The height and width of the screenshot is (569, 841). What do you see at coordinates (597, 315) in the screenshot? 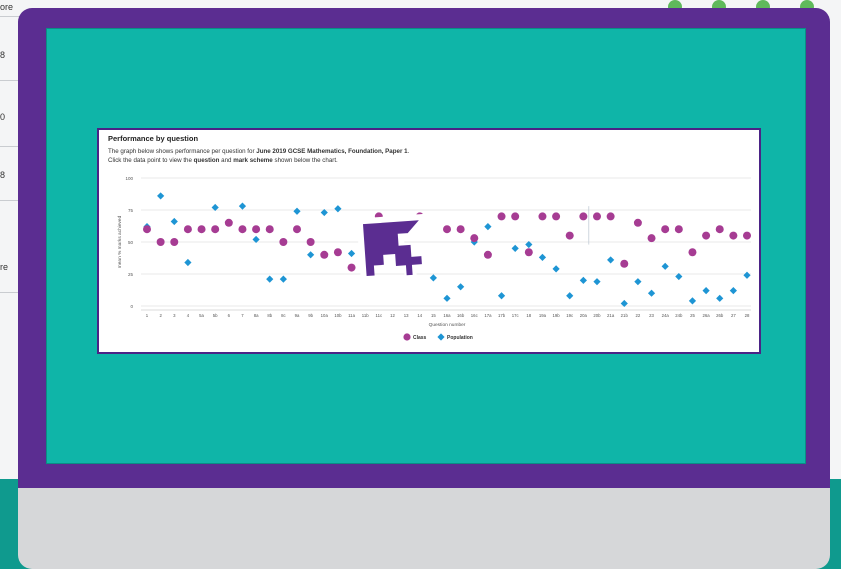
I see `x-tick-label: 20b` at bounding box center [597, 315].